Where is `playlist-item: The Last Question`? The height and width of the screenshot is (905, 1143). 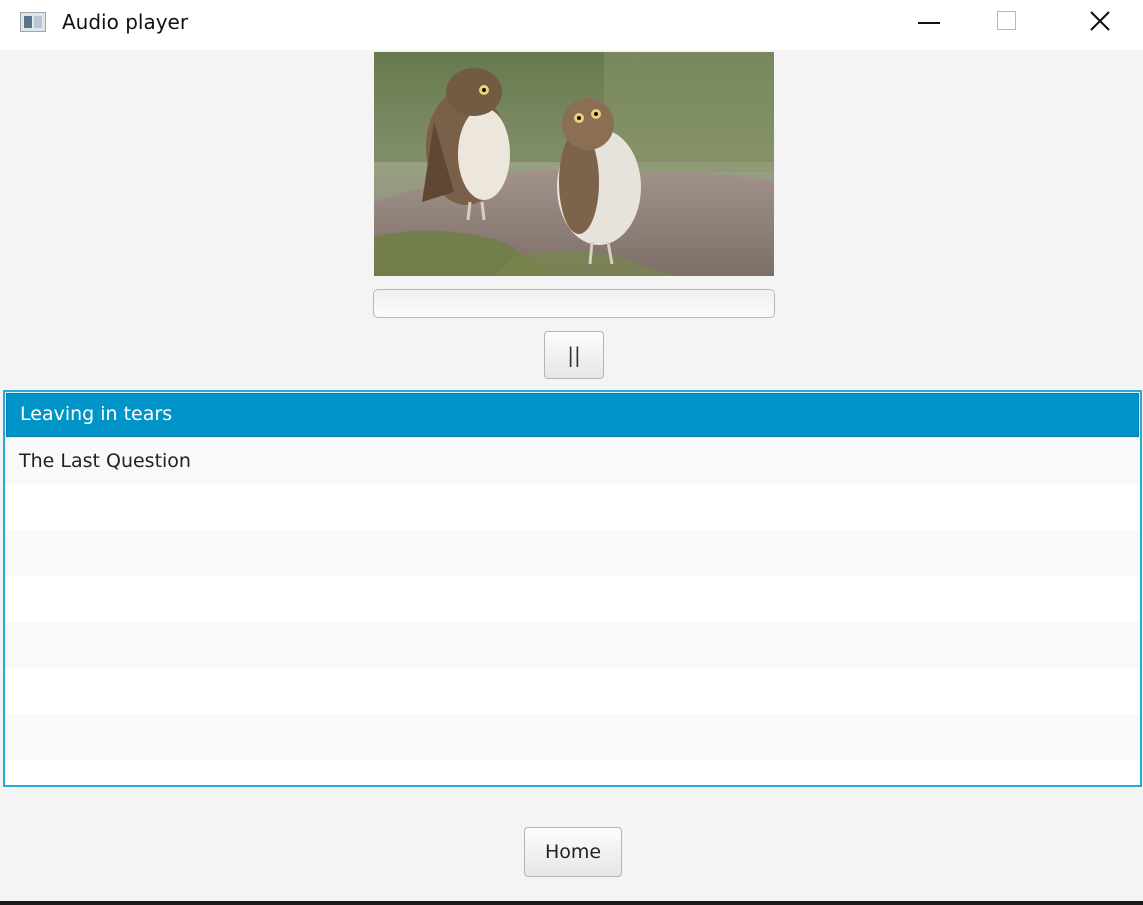 playlist-item: The Last Question is located at coordinates (572, 461).